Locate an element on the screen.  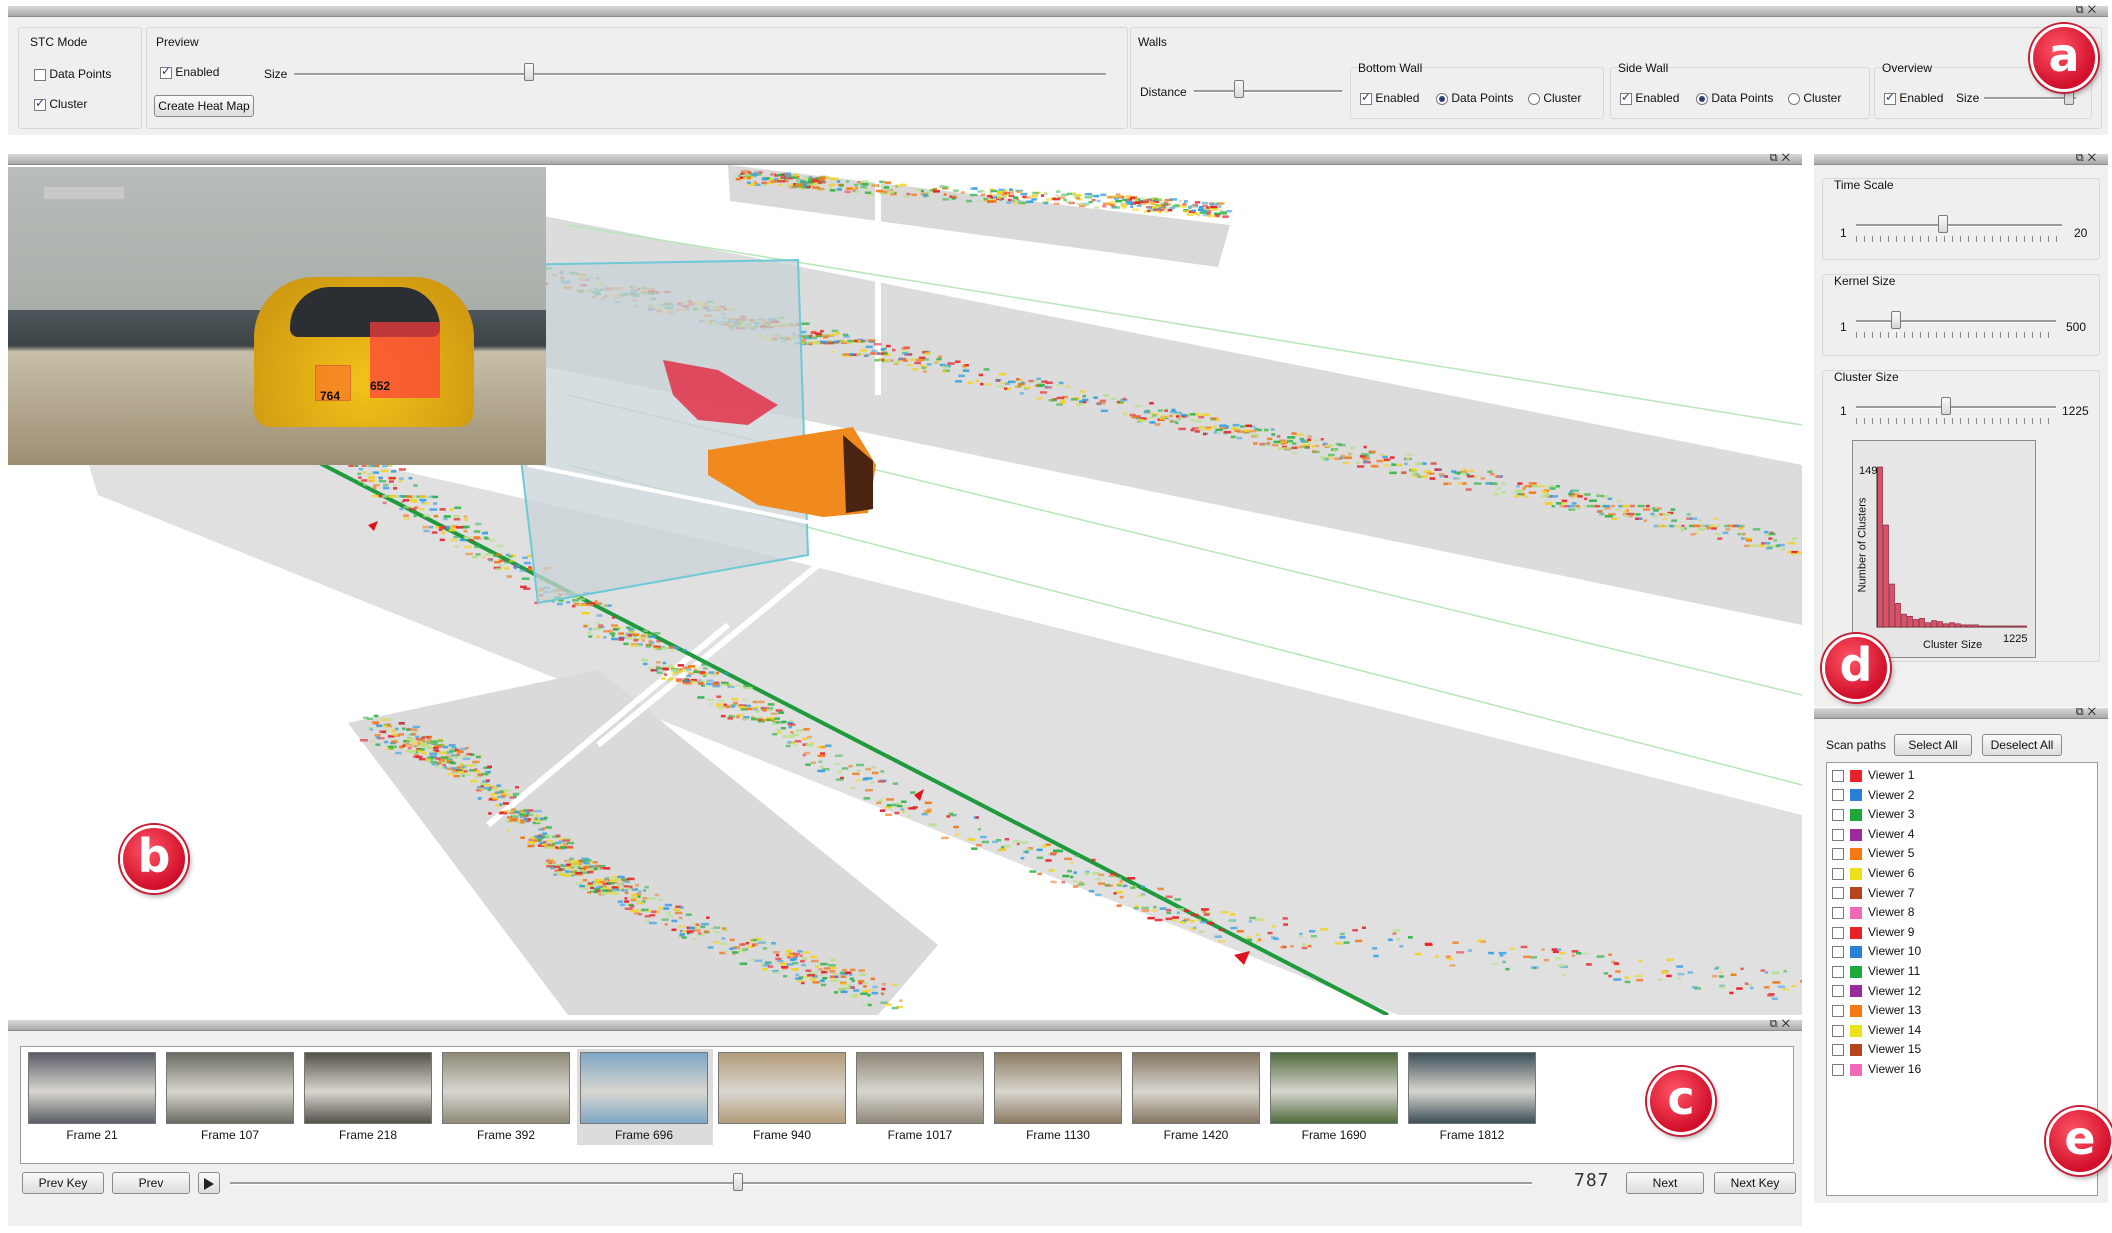
cluster-size-slider-handle is located at coordinates (1946, 406).